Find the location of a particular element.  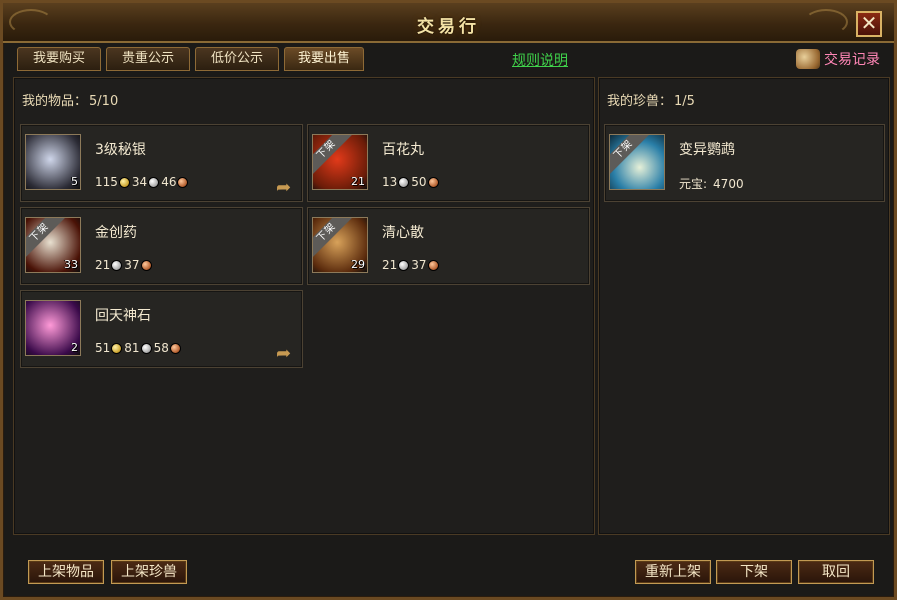

item-price: 115 34 46 is located at coordinates (142, 182).